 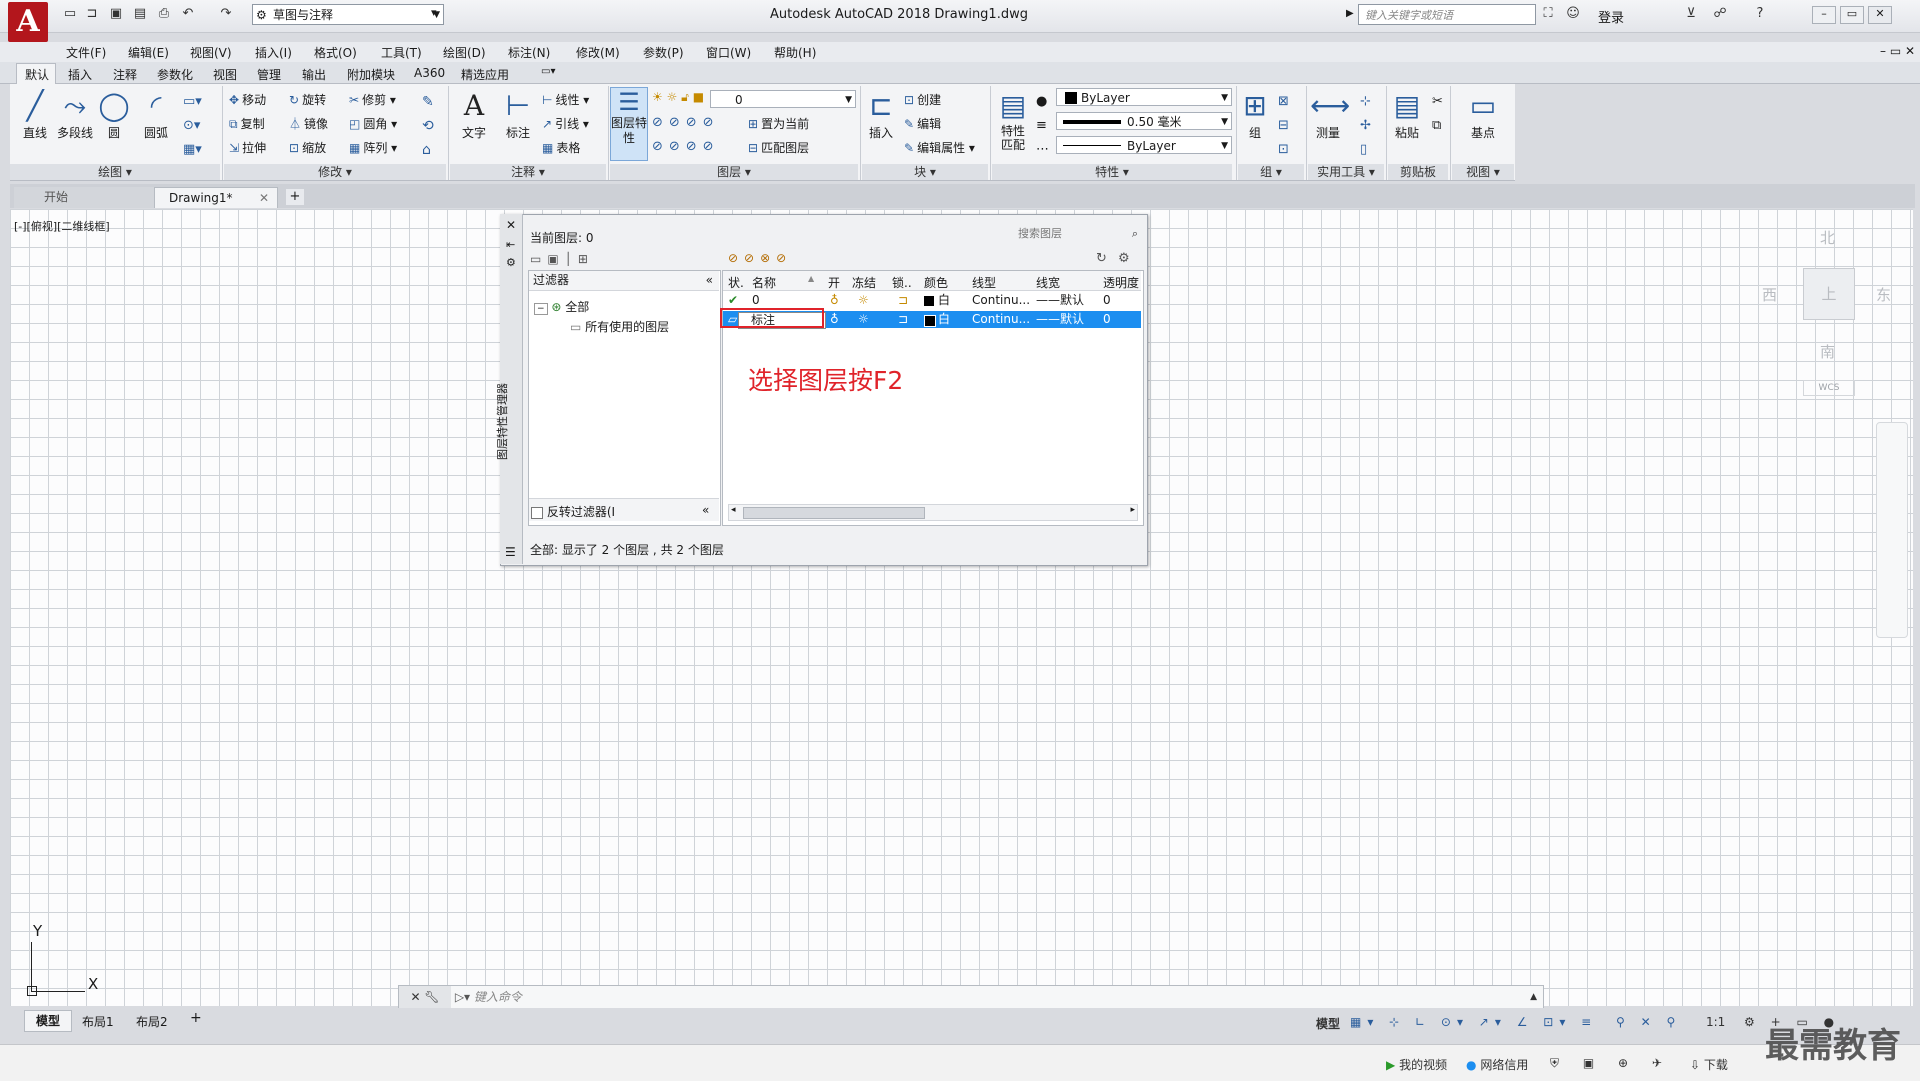 I want to click on edit-block-button: ✎ 编辑, so click(x=922, y=123).